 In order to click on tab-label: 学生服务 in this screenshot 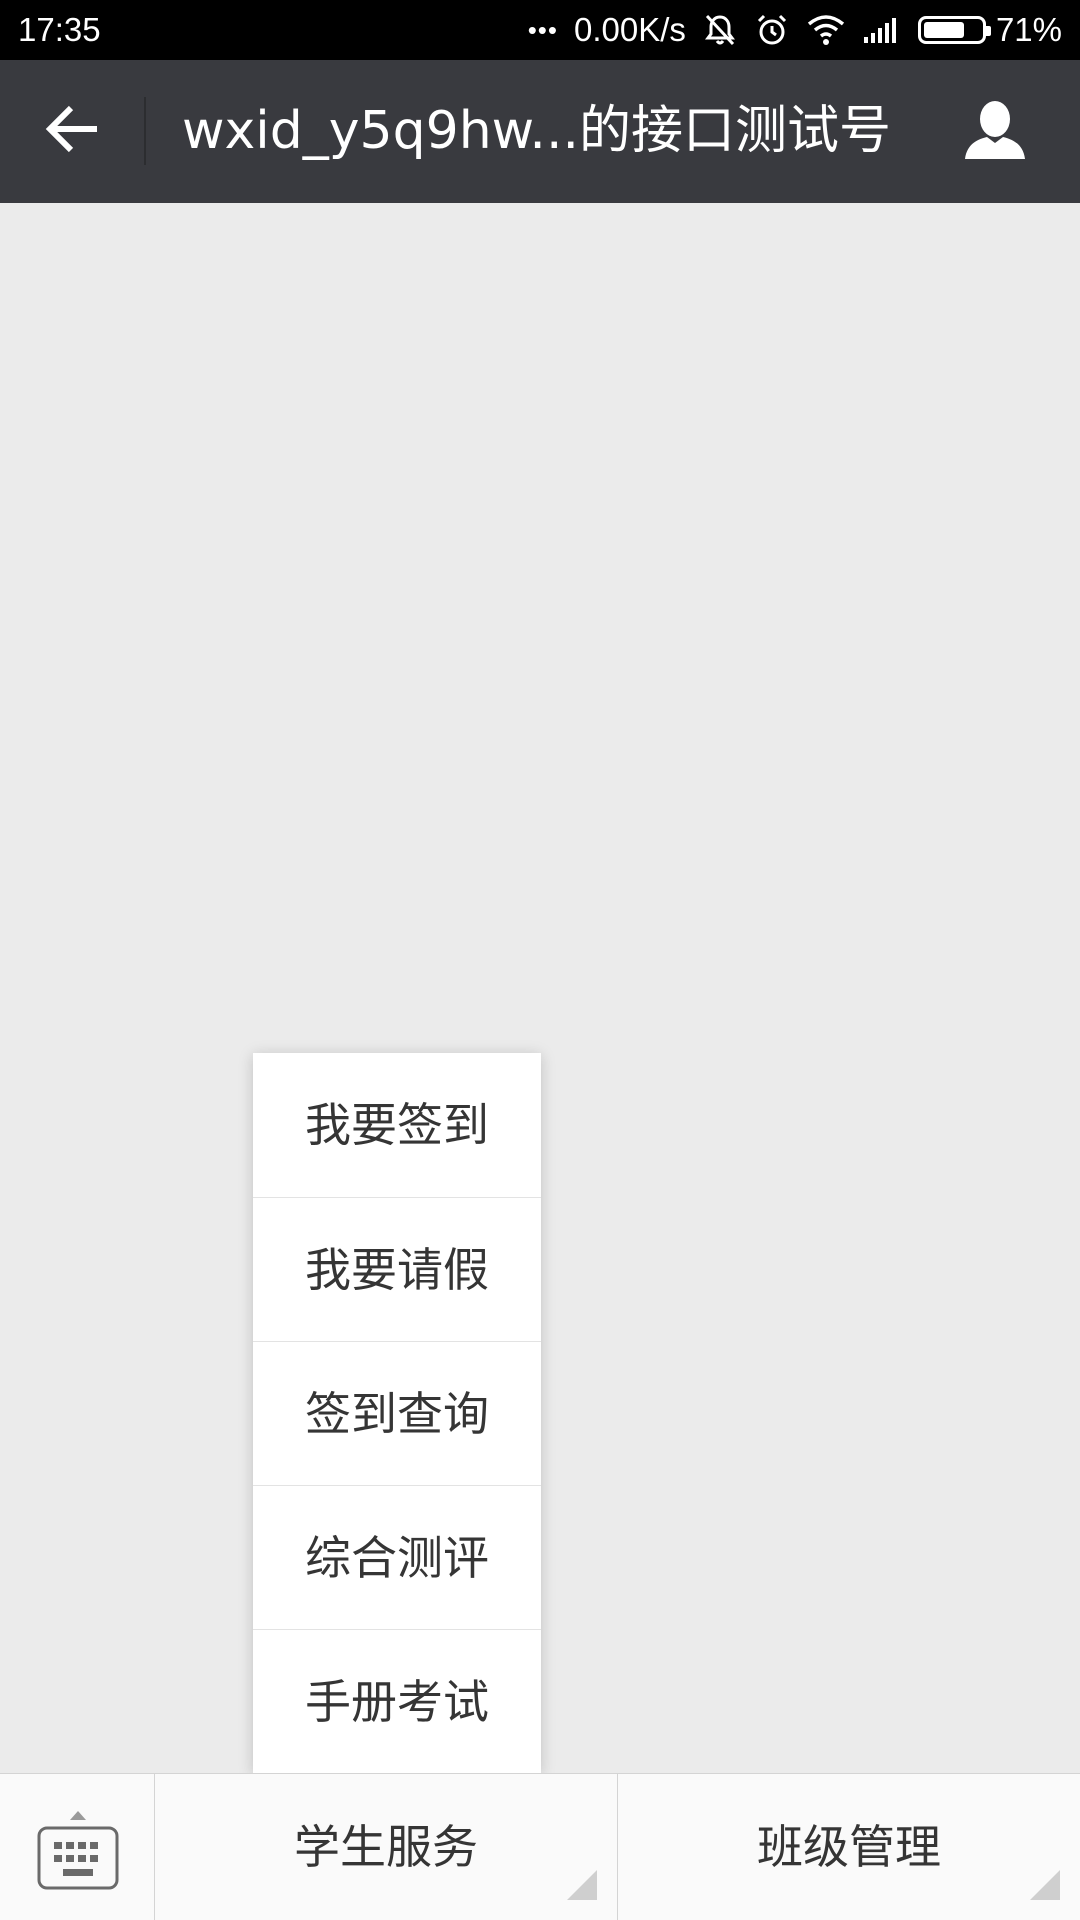, I will do `click(386, 1847)`.